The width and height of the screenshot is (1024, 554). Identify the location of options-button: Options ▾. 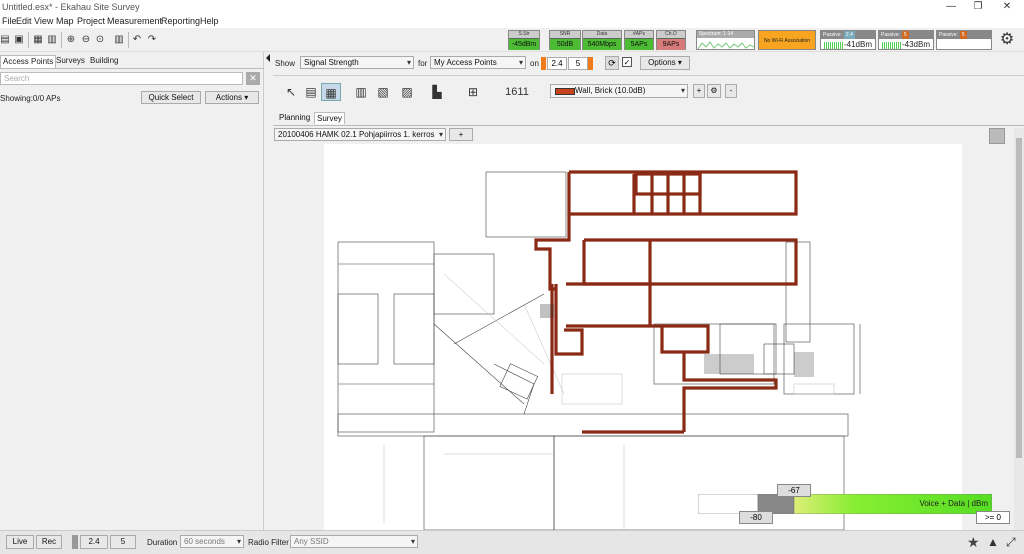
(665, 63).